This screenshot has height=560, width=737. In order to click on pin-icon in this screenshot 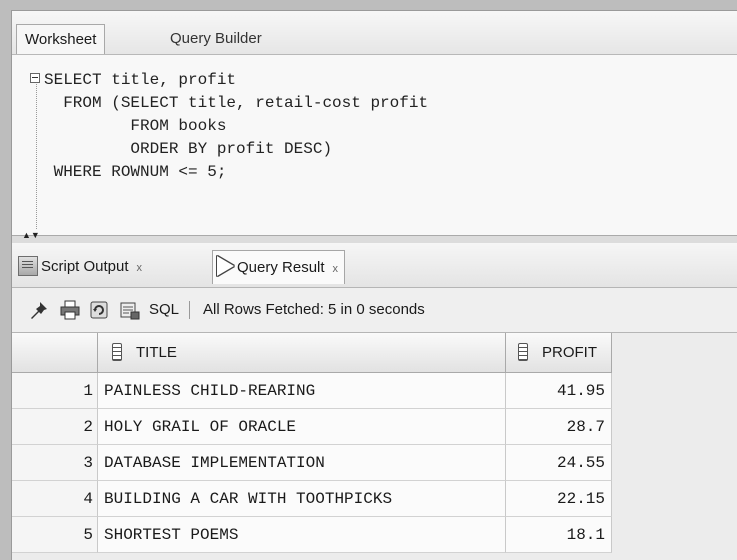, I will do `click(39, 310)`.